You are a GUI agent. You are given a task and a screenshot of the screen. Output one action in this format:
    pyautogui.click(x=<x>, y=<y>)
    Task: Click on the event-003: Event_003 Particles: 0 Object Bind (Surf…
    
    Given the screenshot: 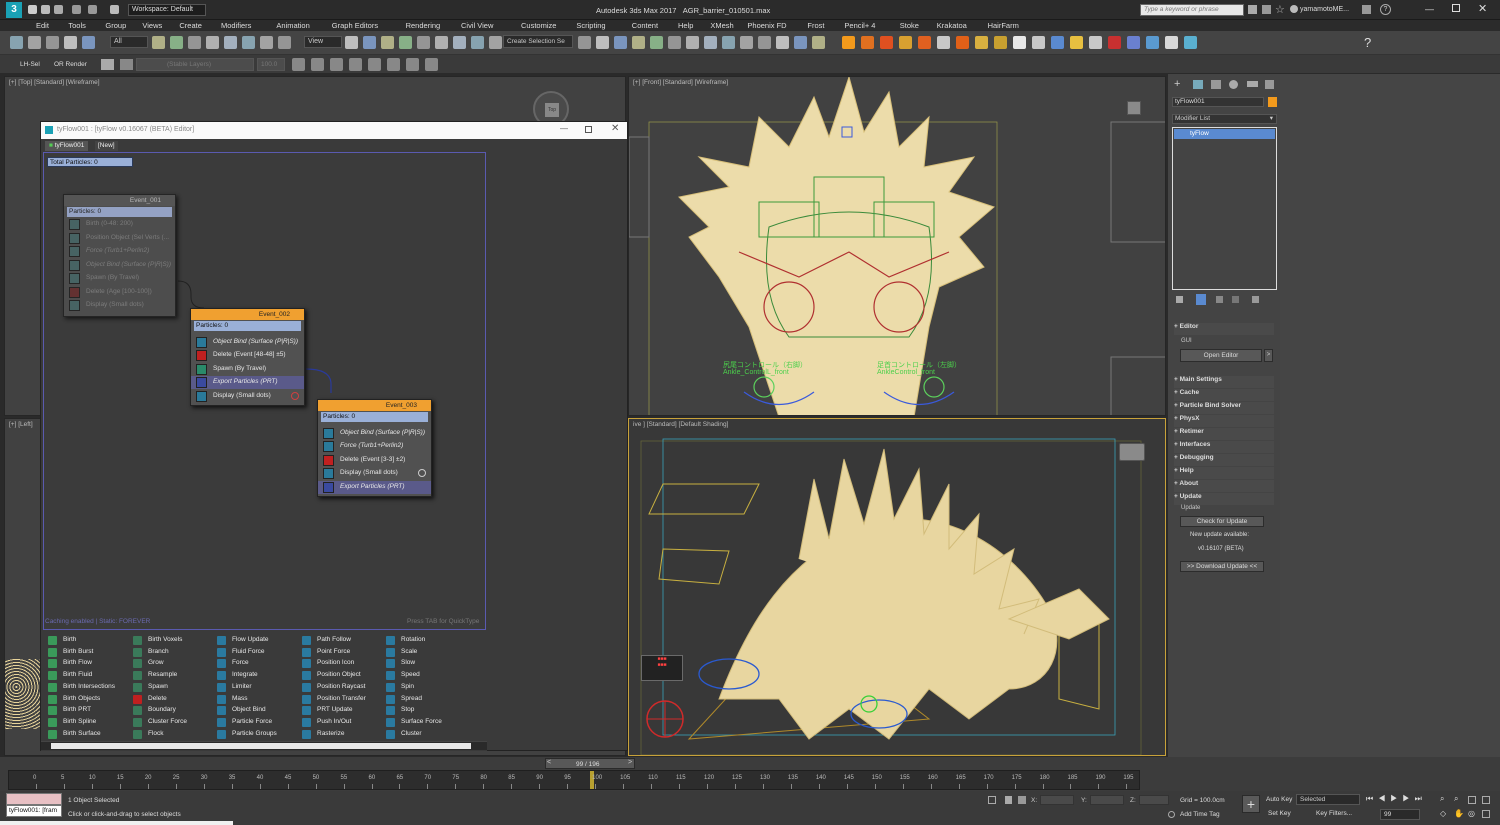 What is the action you would take?
    pyautogui.click(x=374, y=448)
    